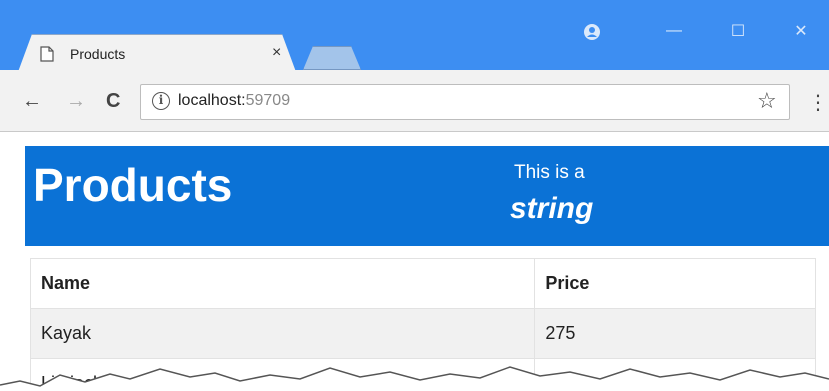  I want to click on back-icon: ←, so click(32, 101).